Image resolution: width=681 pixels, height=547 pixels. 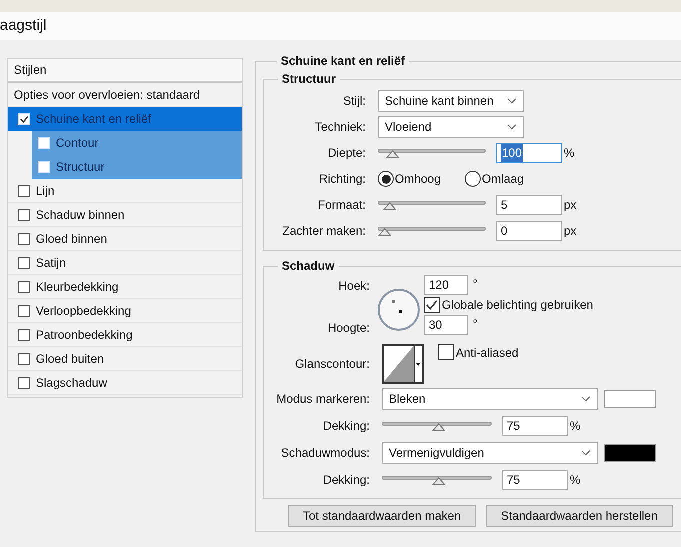 What do you see at coordinates (478, 353) in the screenshot?
I see `checkbox: Anti-aliased` at bounding box center [478, 353].